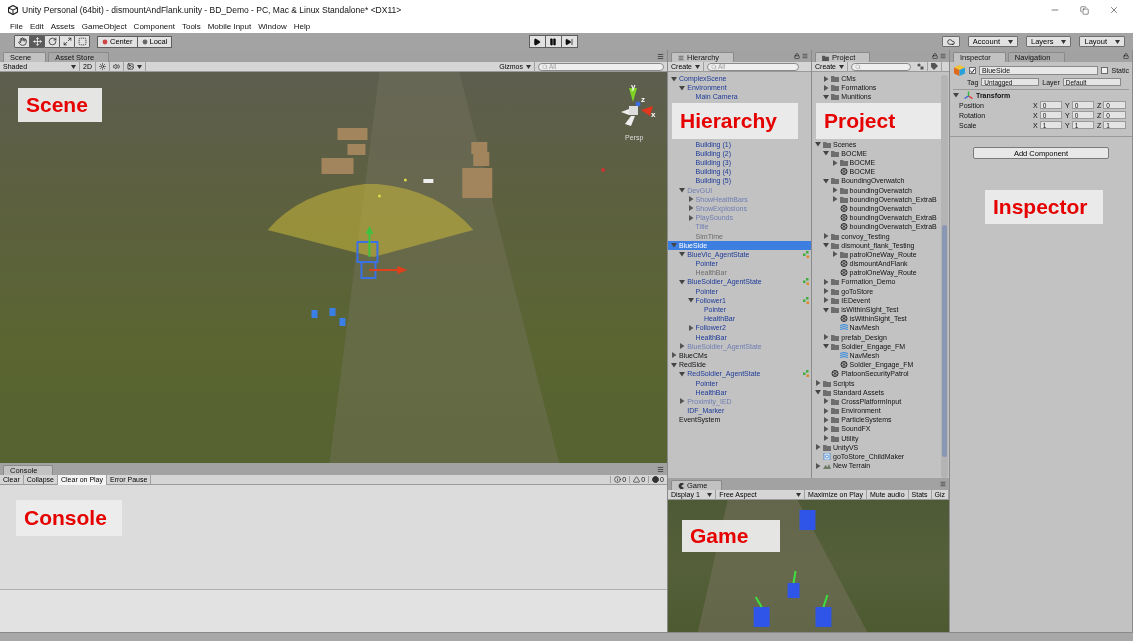  I want to click on pivot-center-icon, so click(105, 41).